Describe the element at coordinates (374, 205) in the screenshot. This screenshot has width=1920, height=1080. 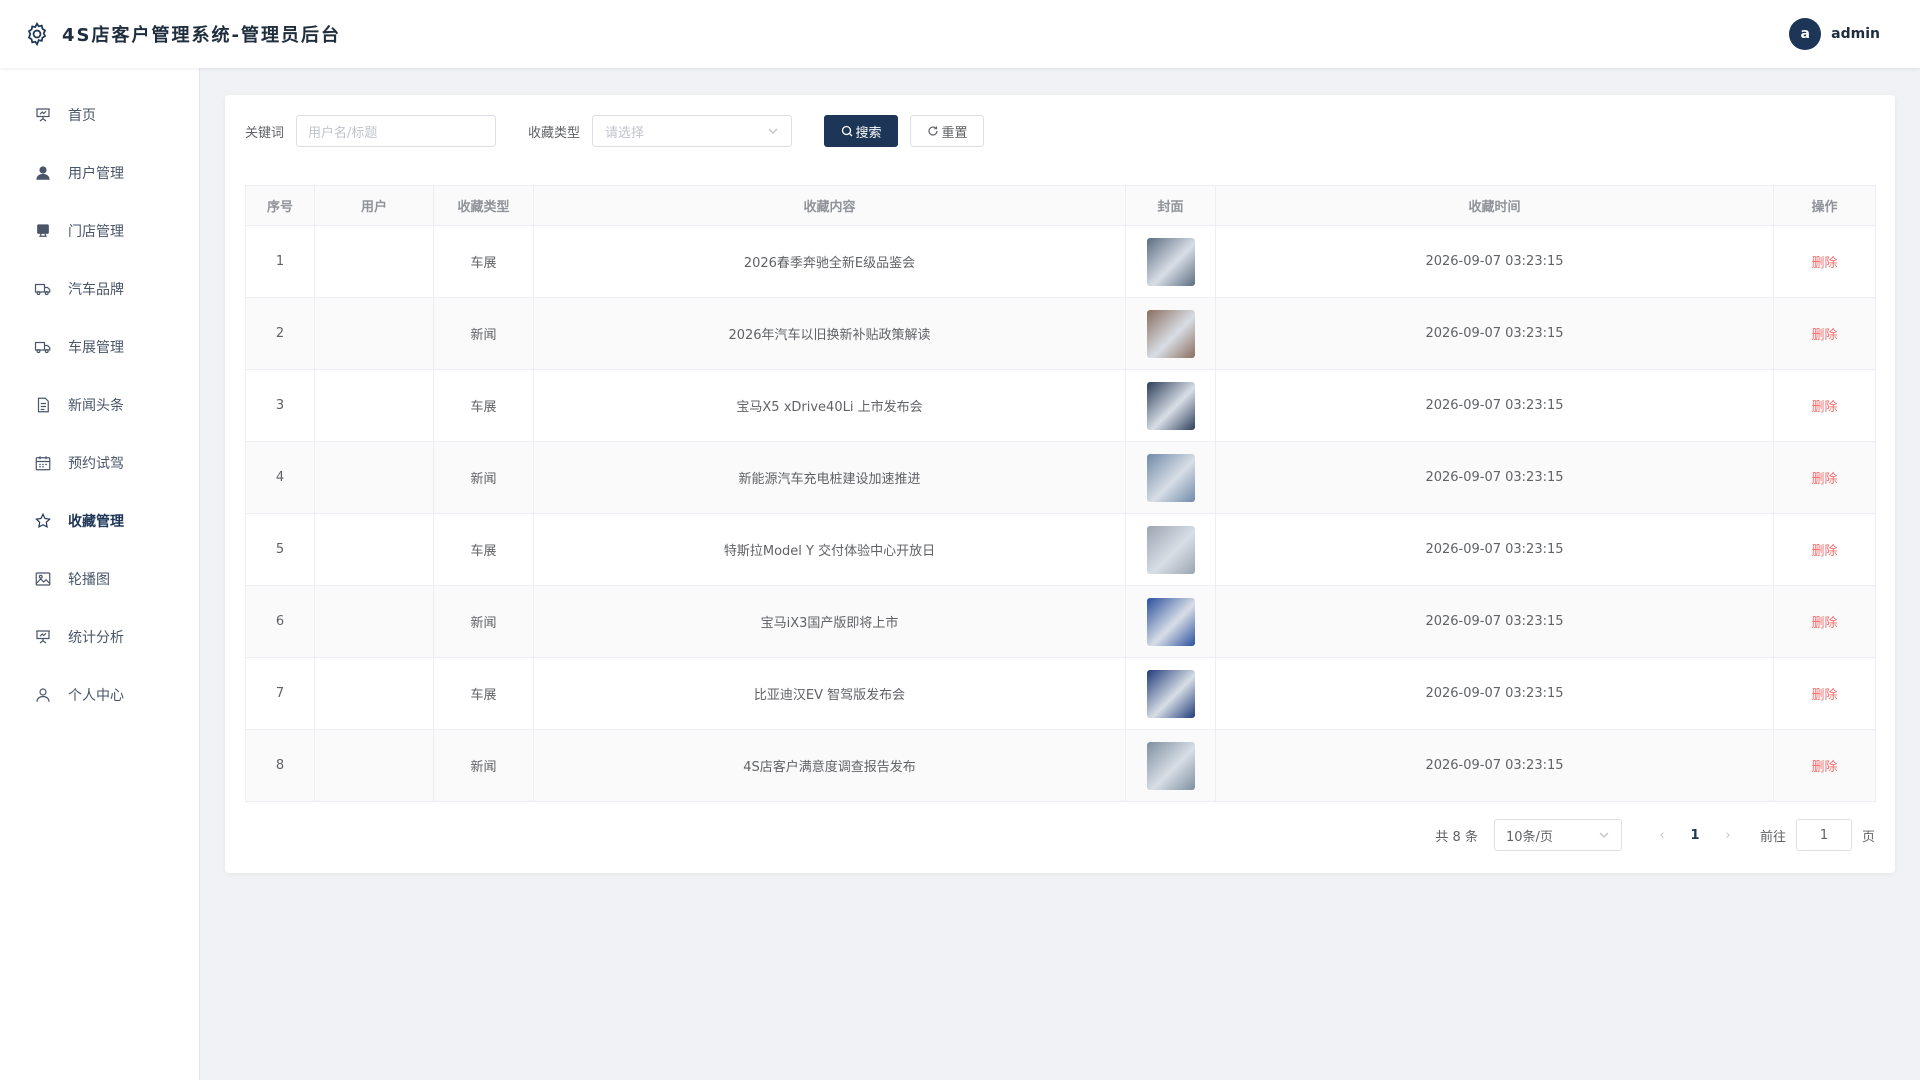
I see `column-header: 用户` at that location.